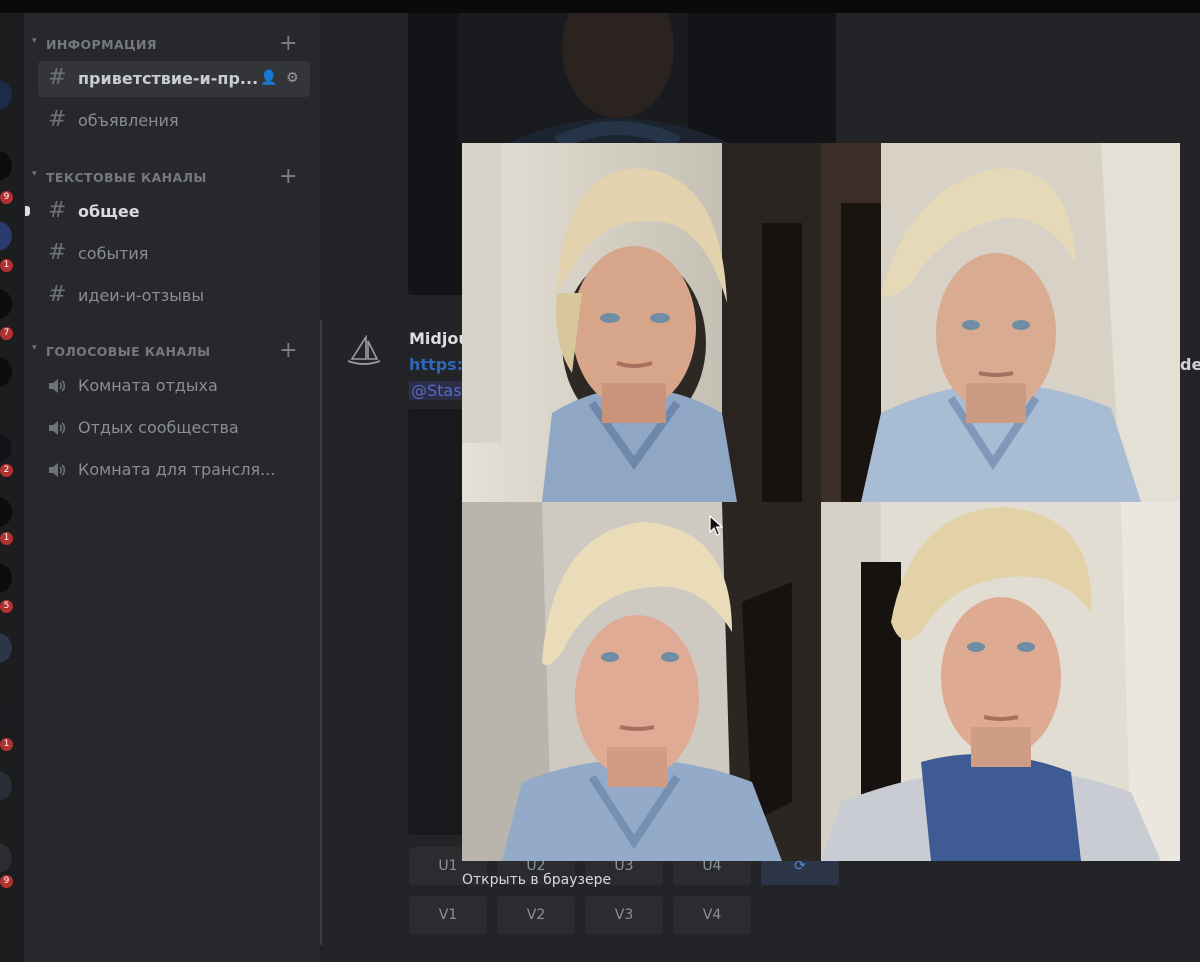  What do you see at coordinates (436, 390) in the screenshot?
I see `user-mention: @Stas` at bounding box center [436, 390].